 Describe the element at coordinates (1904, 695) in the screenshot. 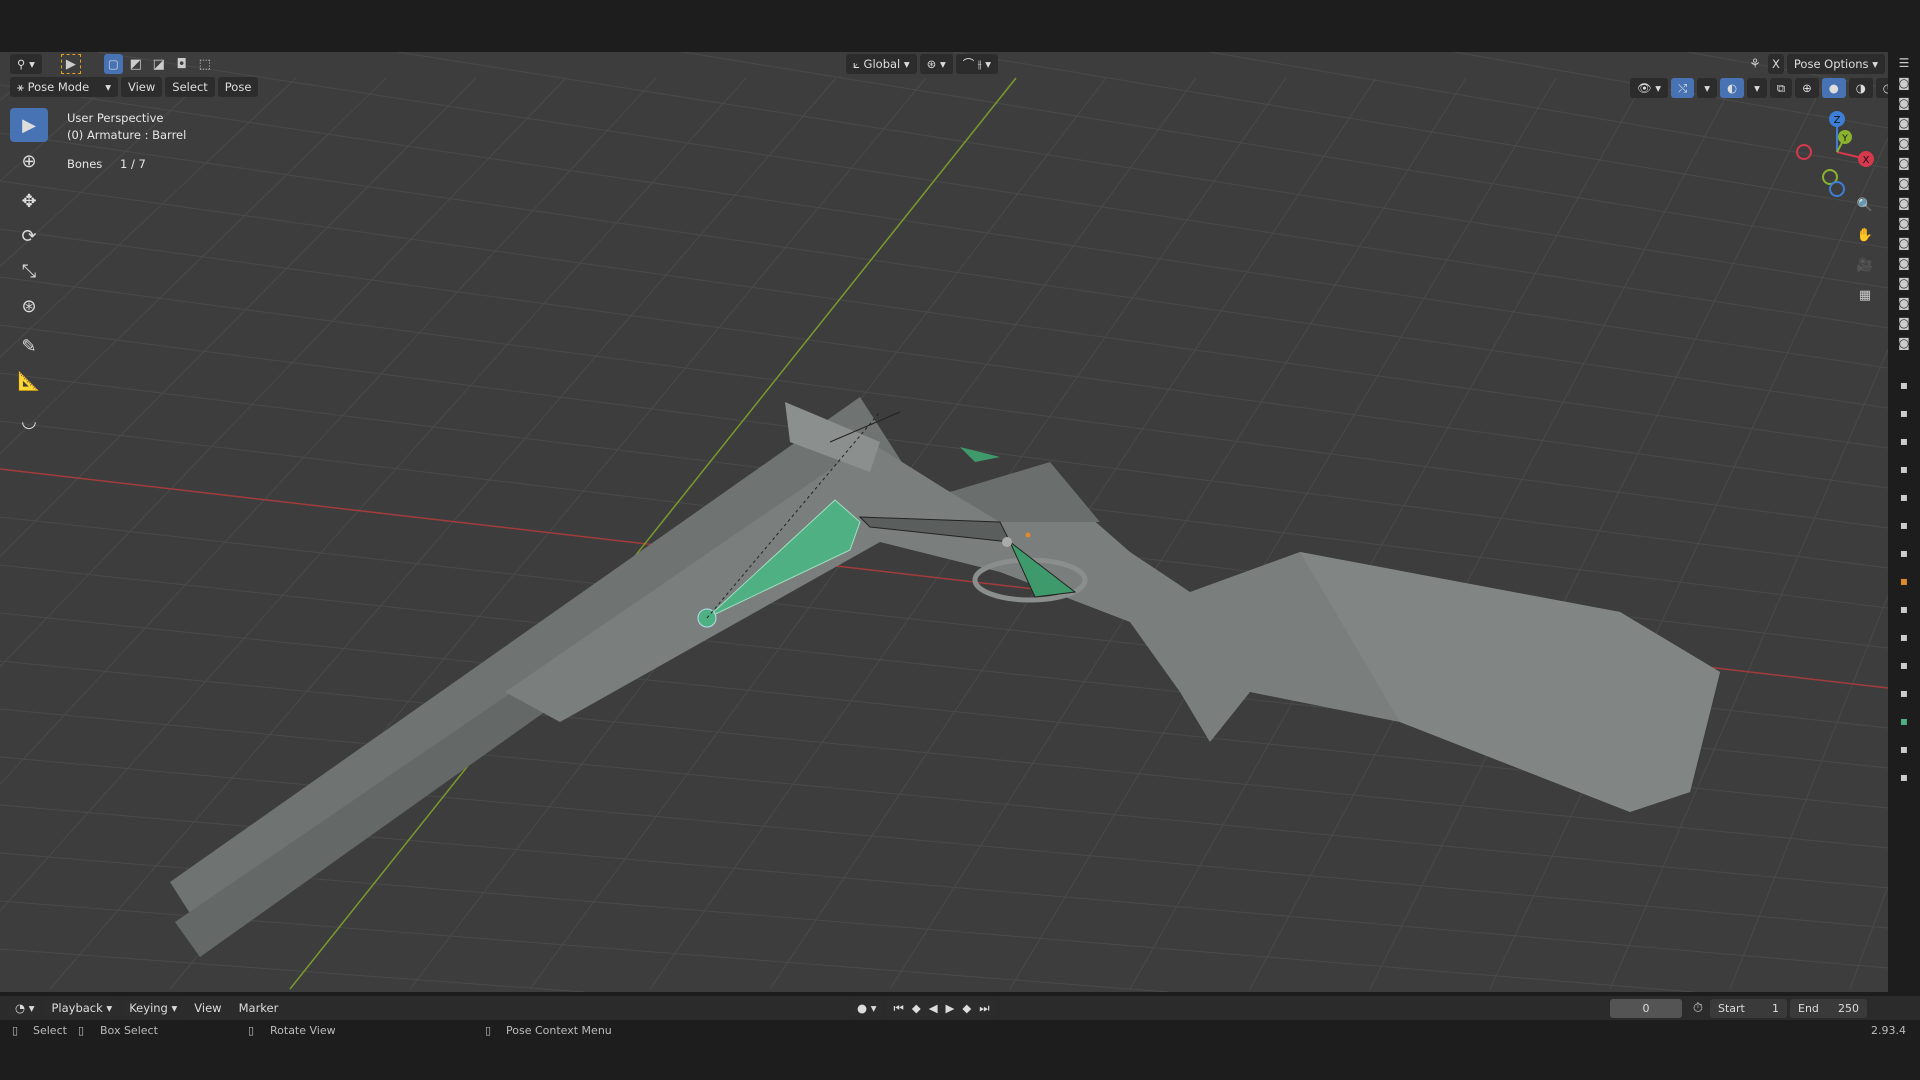

I see `armature-data-icon: ▪` at that location.